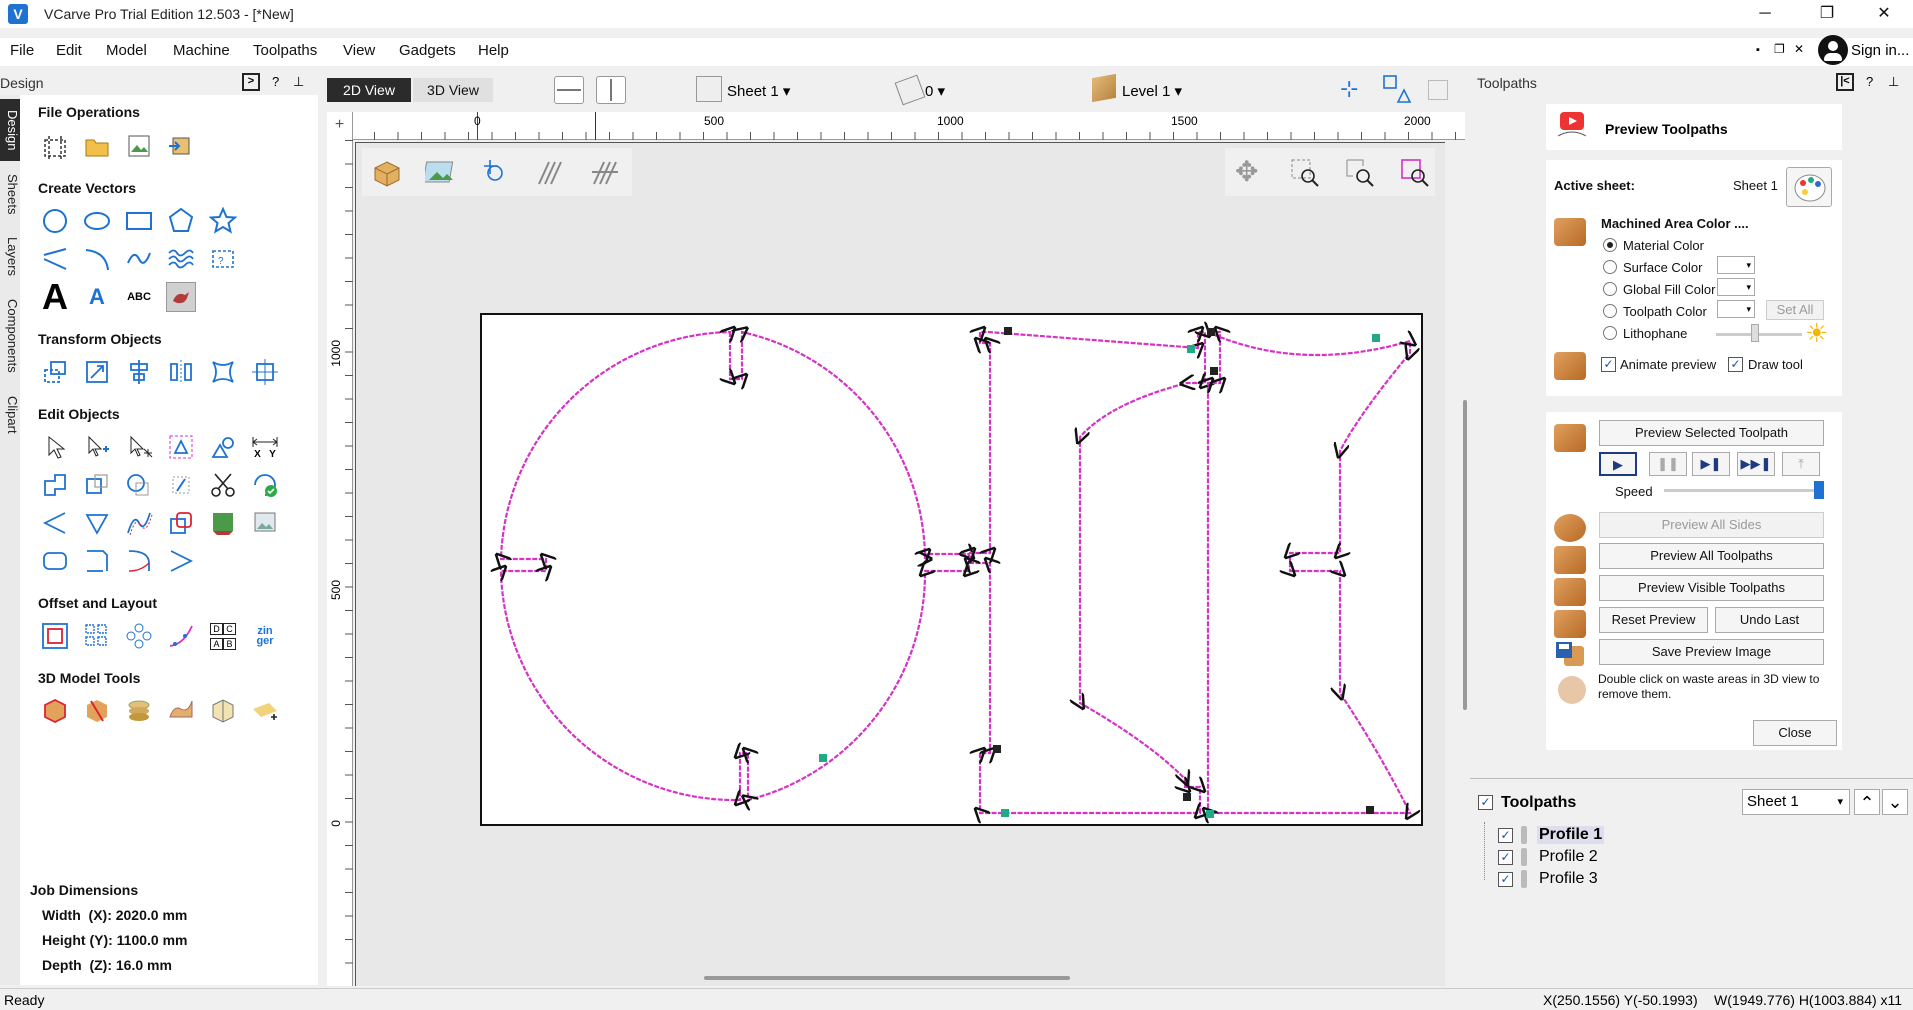 This screenshot has height=1010, width=1913. What do you see at coordinates (550, 173) in the screenshot?
I see `show-toolpaths-icon` at bounding box center [550, 173].